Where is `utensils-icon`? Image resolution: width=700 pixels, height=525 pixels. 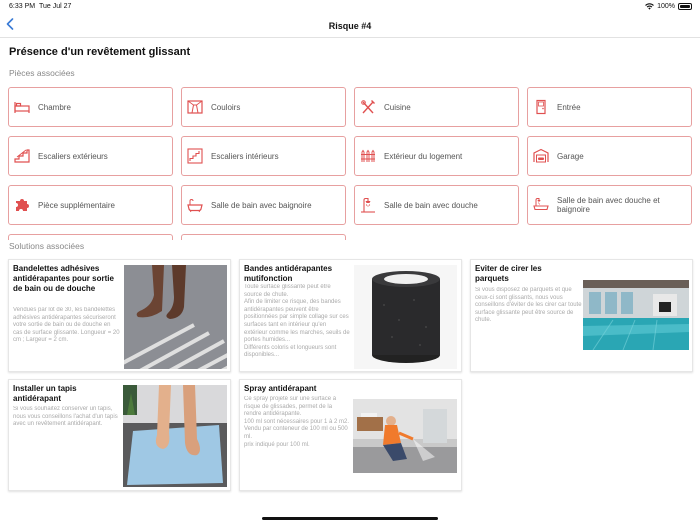
utensils-icon is located at coordinates (368, 107).